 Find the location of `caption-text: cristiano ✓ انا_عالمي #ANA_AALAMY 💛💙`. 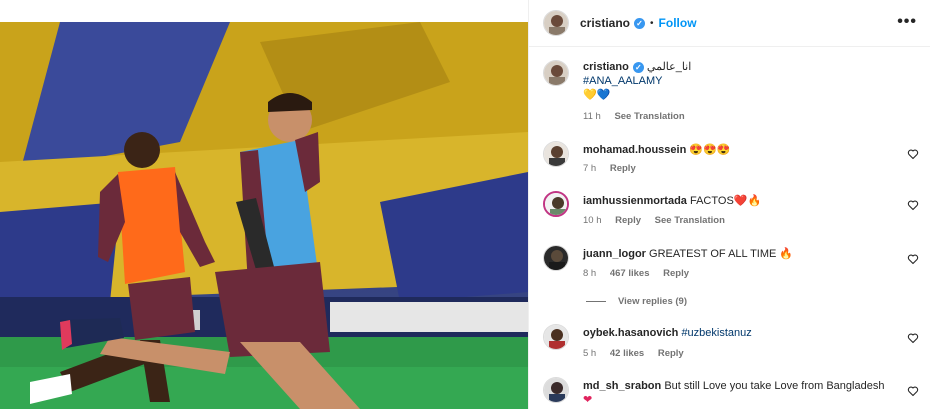

caption-text: cristiano ✓ انا_عالمي #ANA_AALAMY 💛💙 is located at coordinates (743, 81).